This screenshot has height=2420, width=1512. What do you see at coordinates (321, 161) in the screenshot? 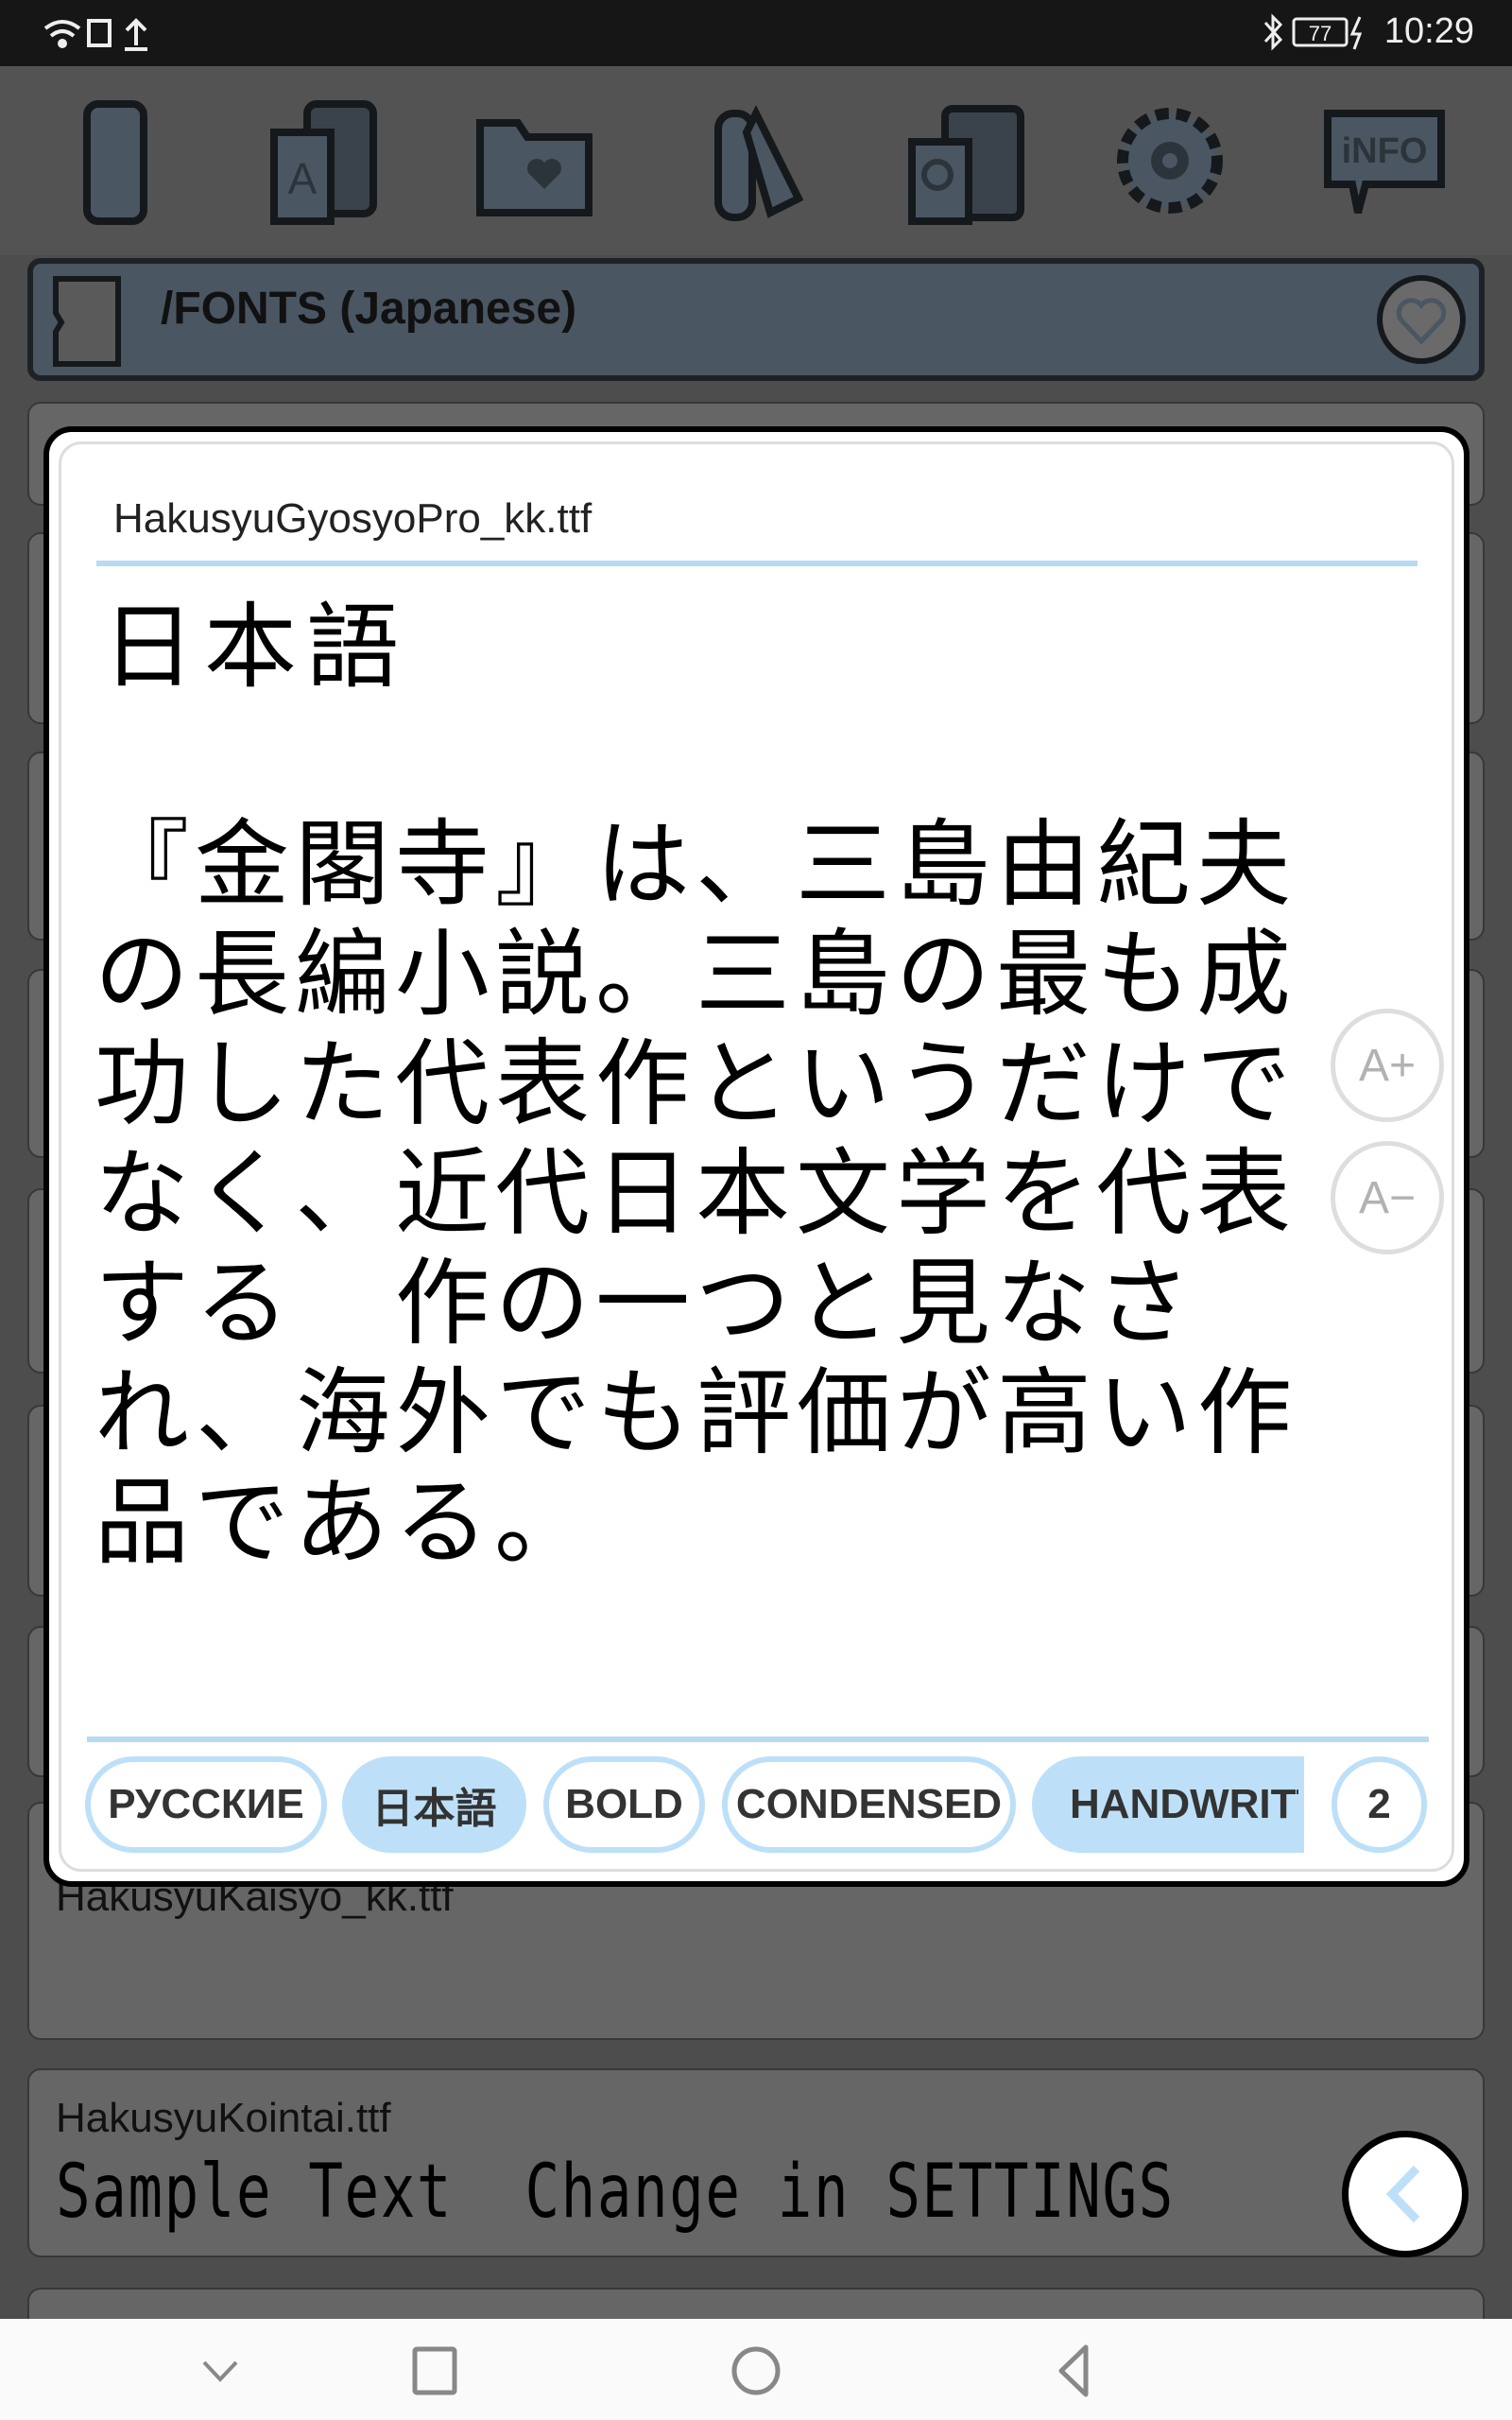
I see `font-device-icon: A` at bounding box center [321, 161].